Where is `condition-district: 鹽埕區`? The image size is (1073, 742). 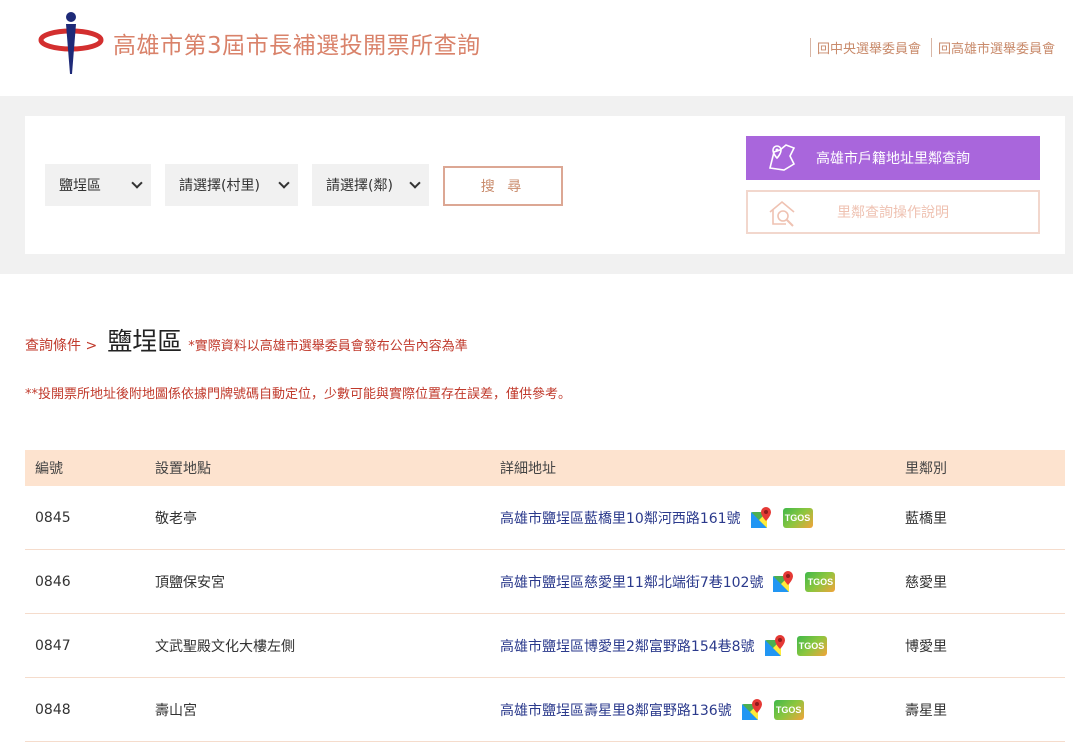
condition-district: 鹽埕區 is located at coordinates (145, 341).